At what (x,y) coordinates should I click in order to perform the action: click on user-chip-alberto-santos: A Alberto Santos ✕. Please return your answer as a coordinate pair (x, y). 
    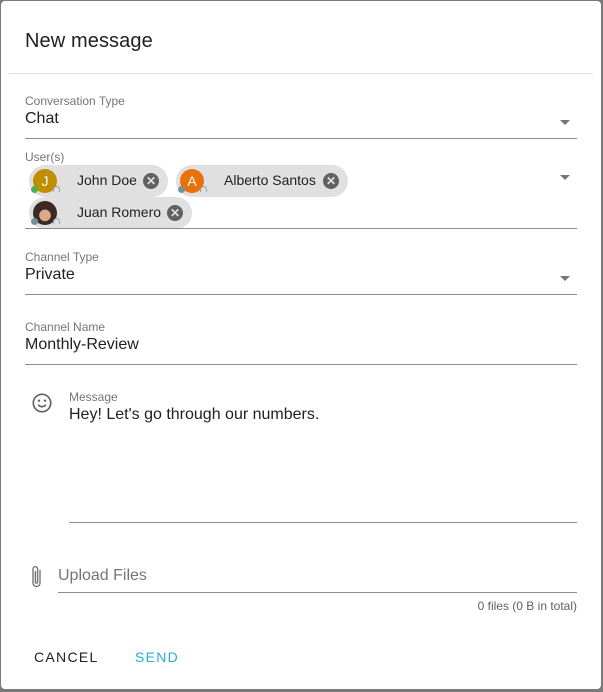
    Looking at the image, I should click on (262, 181).